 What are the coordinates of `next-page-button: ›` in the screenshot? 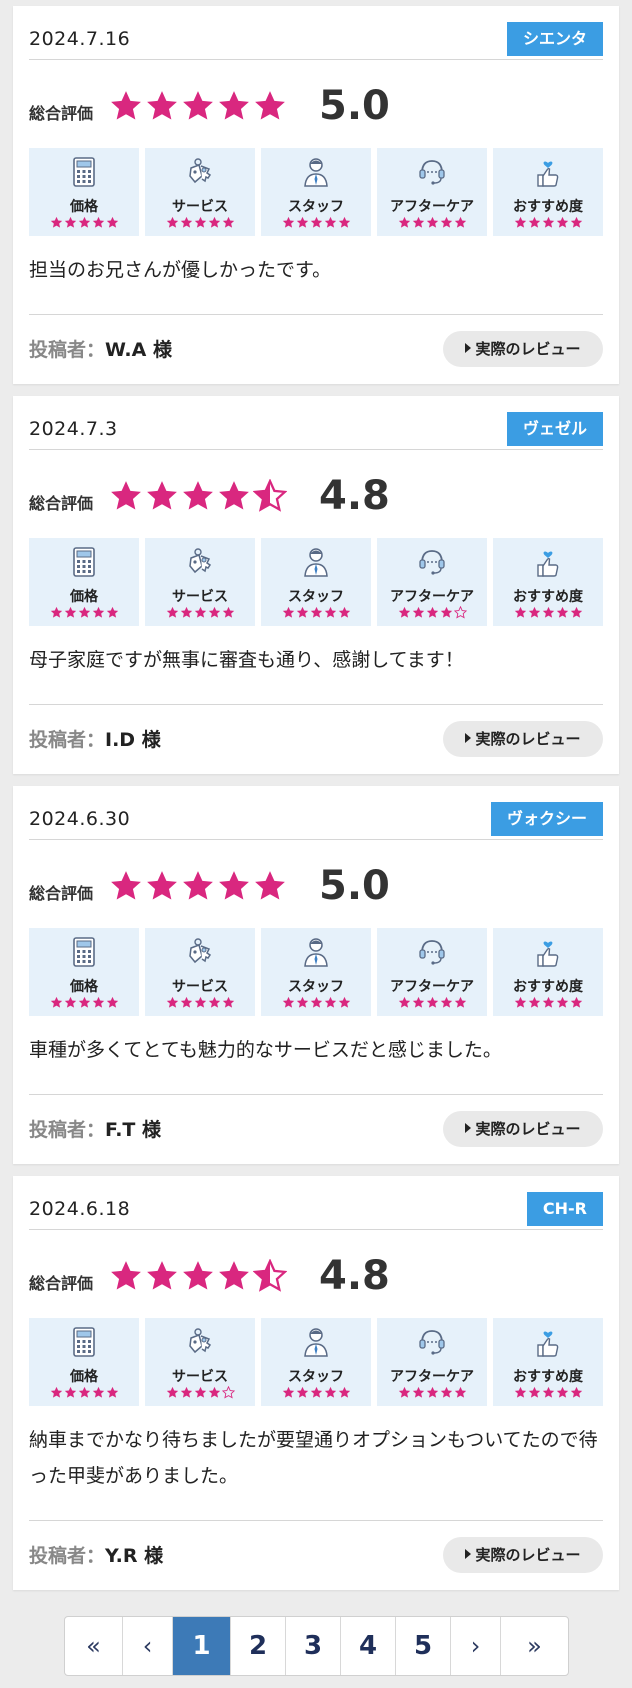 It's located at (476, 1646).